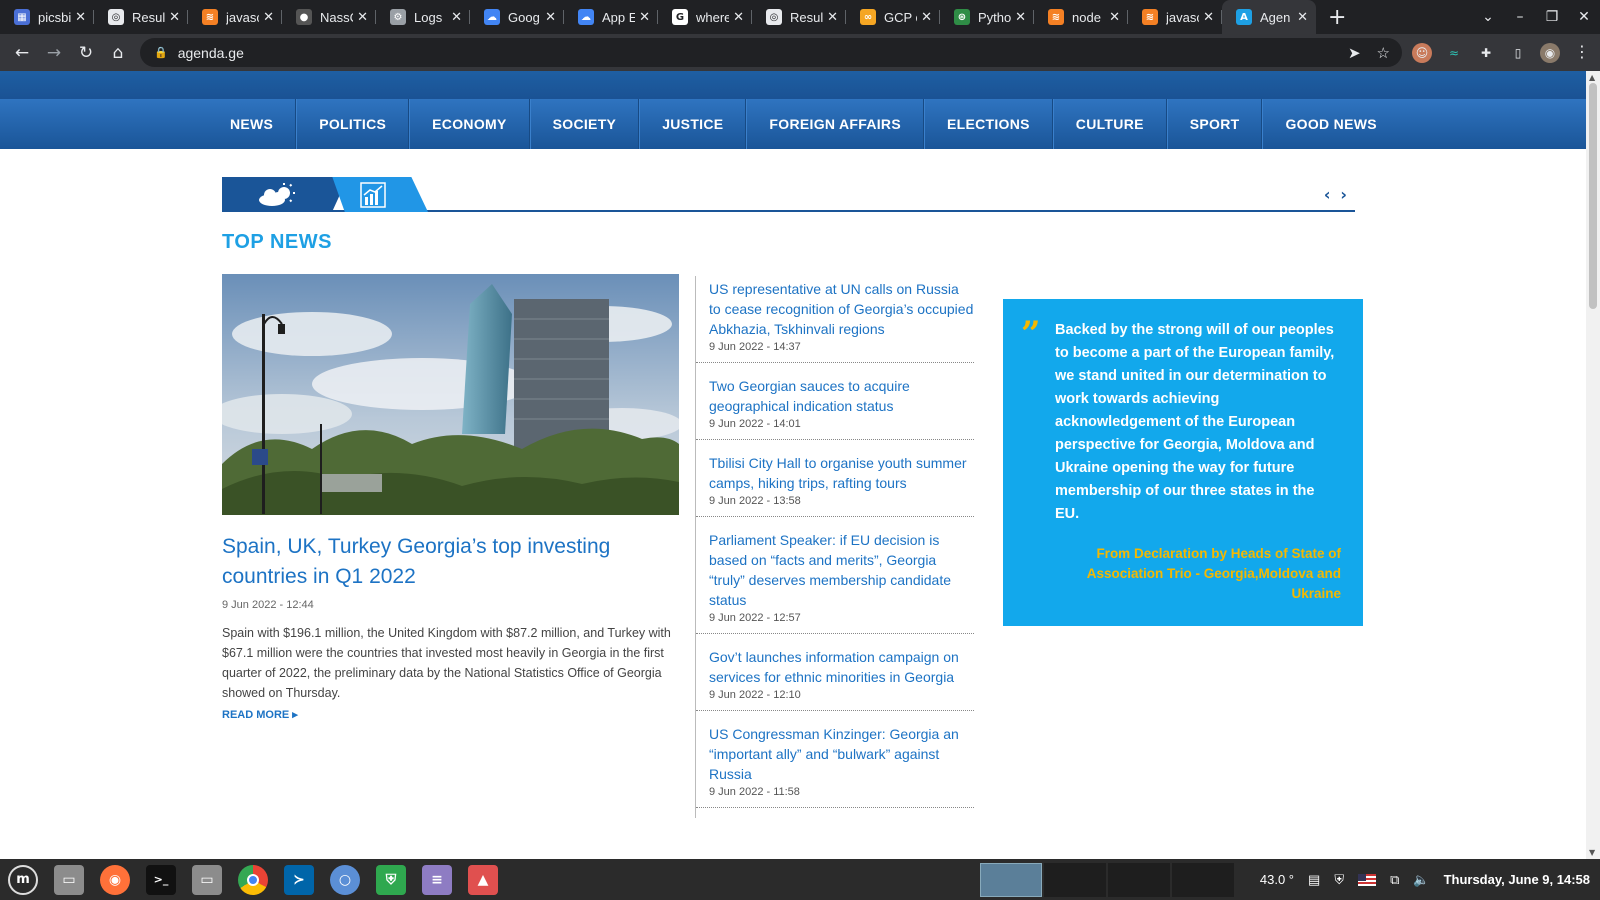 Image resolution: width=1600 pixels, height=900 pixels. Describe the element at coordinates (1421, 880) in the screenshot. I see `volume-icon: 🔈` at that location.